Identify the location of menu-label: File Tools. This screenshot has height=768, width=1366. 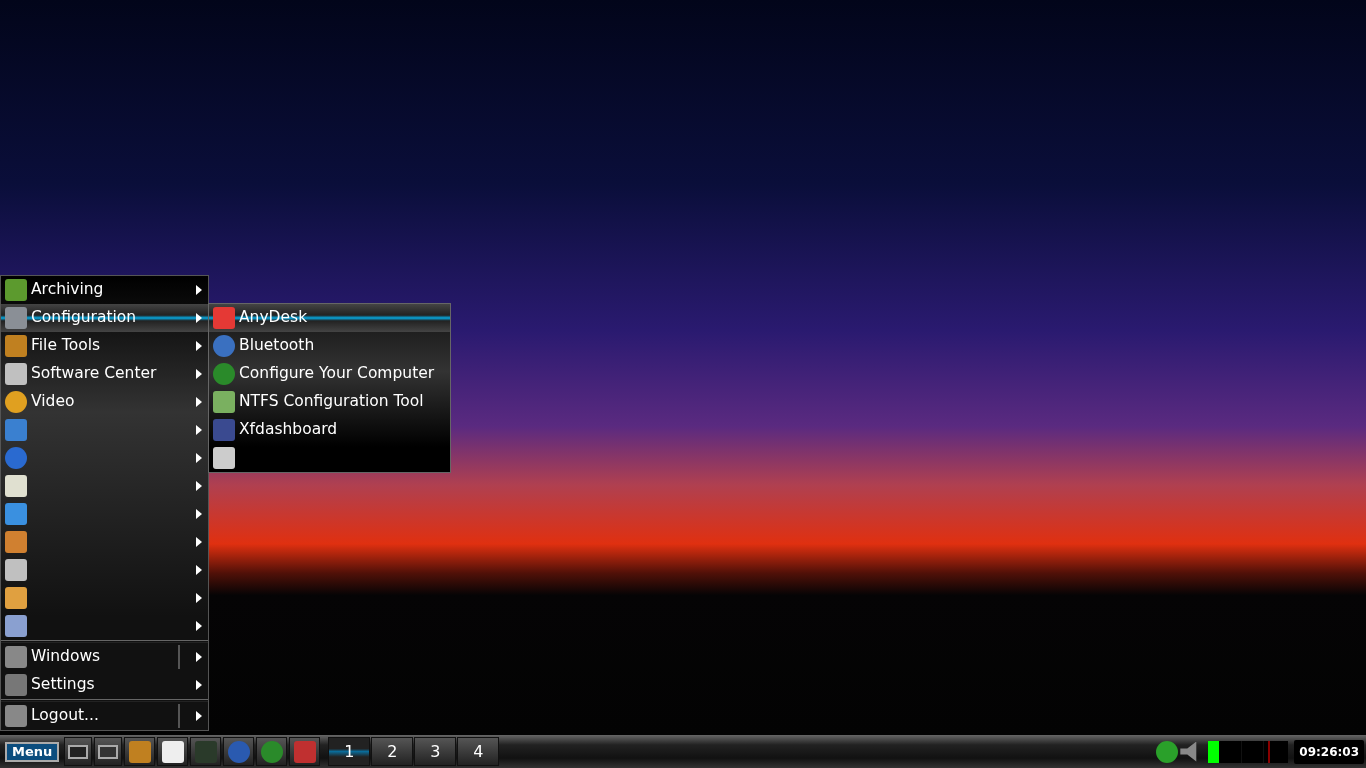
(66, 346).